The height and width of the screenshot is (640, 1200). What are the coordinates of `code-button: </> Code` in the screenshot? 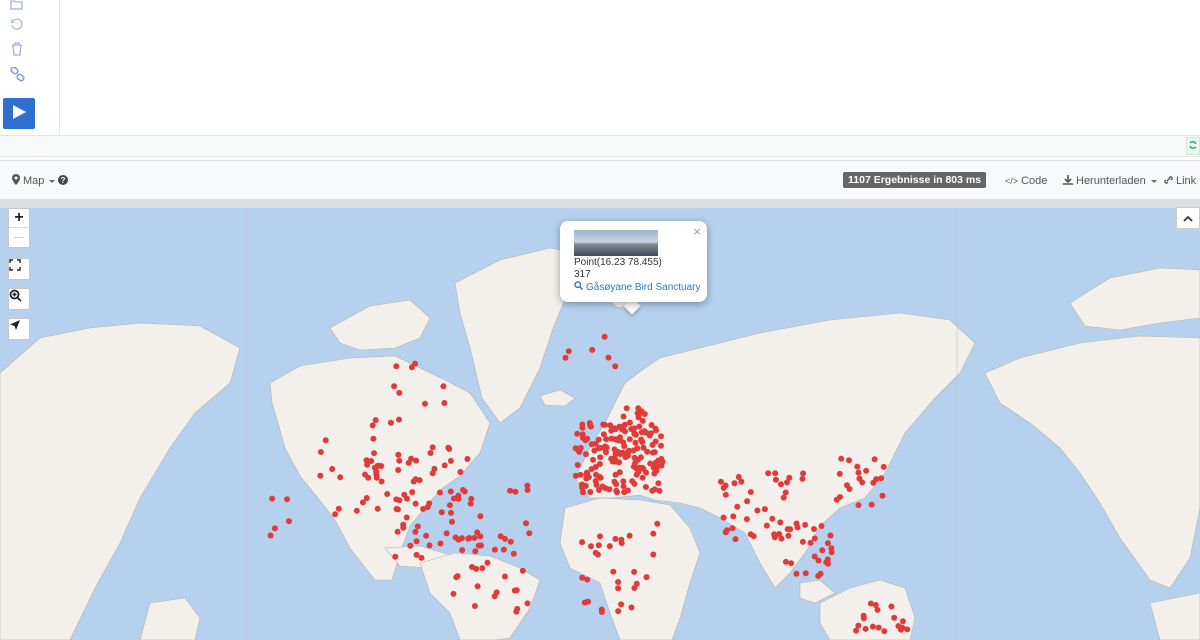 It's located at (1026, 181).